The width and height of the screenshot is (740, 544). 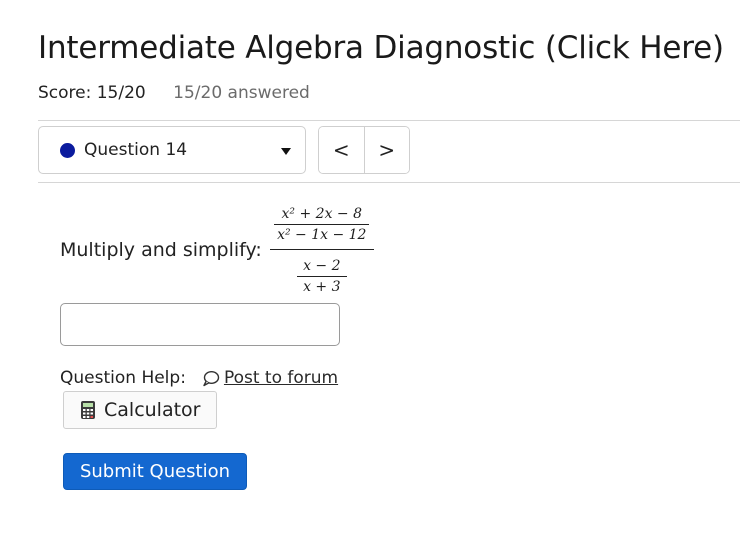 I want to click on score-row: Score: 15/20 15/20 answered, so click(x=174, y=93).